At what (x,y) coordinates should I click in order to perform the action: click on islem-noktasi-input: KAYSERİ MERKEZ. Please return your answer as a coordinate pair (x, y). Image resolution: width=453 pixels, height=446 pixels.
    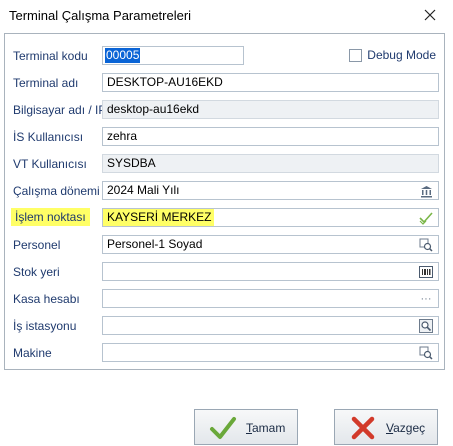
    Looking at the image, I should click on (270, 217).